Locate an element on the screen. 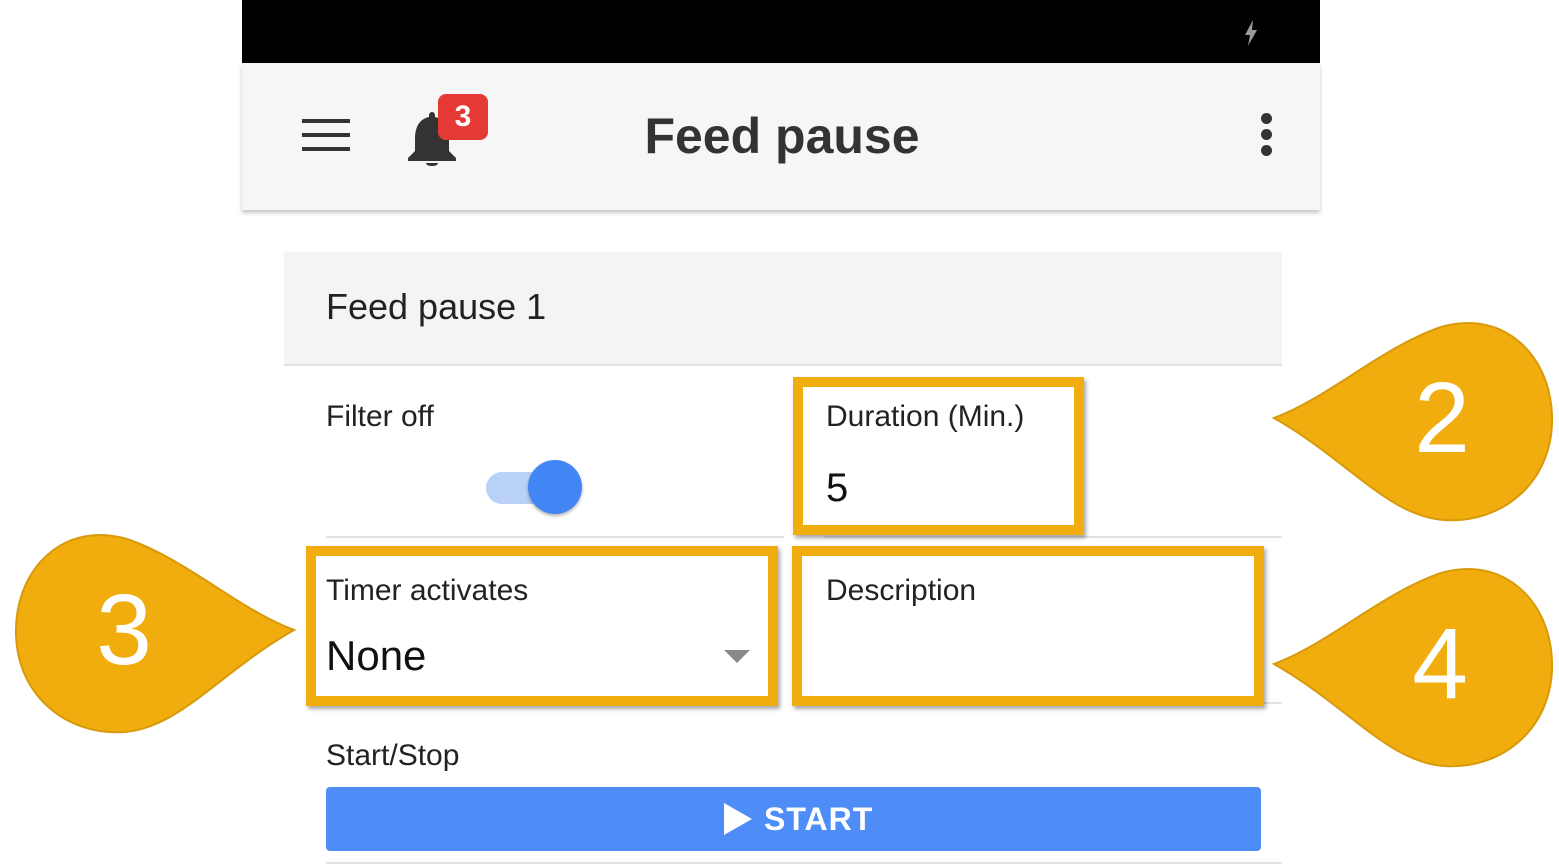 The image size is (1559, 868). card-title: Feed pause 1 is located at coordinates (436, 306).